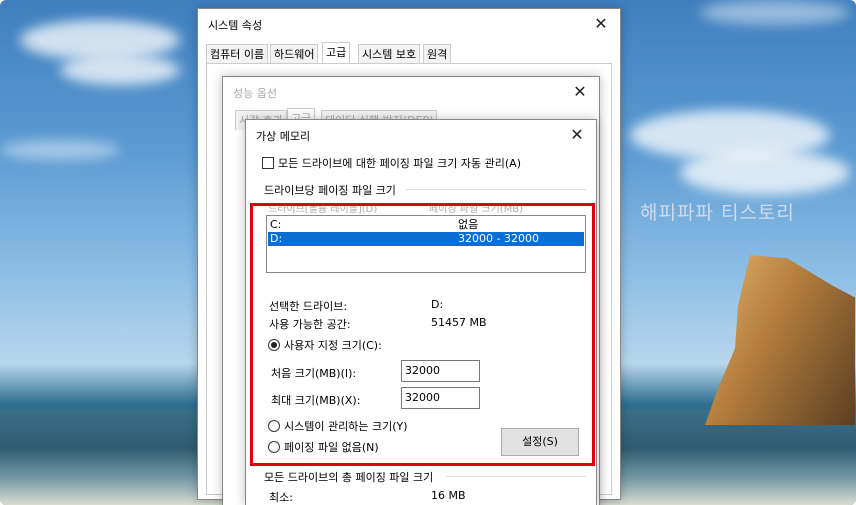  What do you see at coordinates (281, 497) in the screenshot?
I see `min-label: 최소:` at bounding box center [281, 497].